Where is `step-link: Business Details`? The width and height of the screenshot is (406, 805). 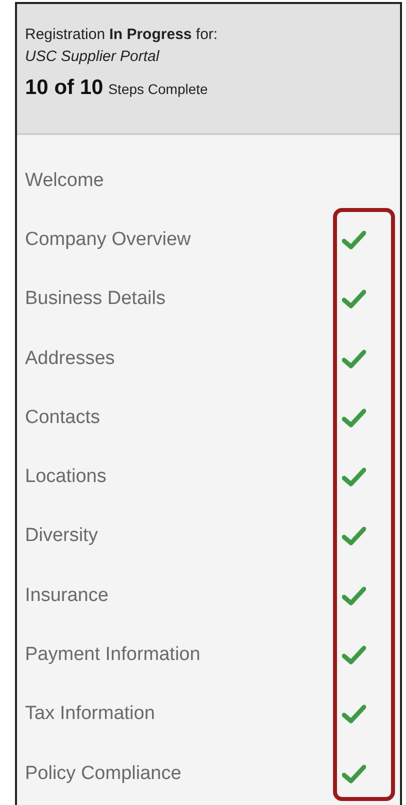
step-link: Business Details is located at coordinates (95, 299).